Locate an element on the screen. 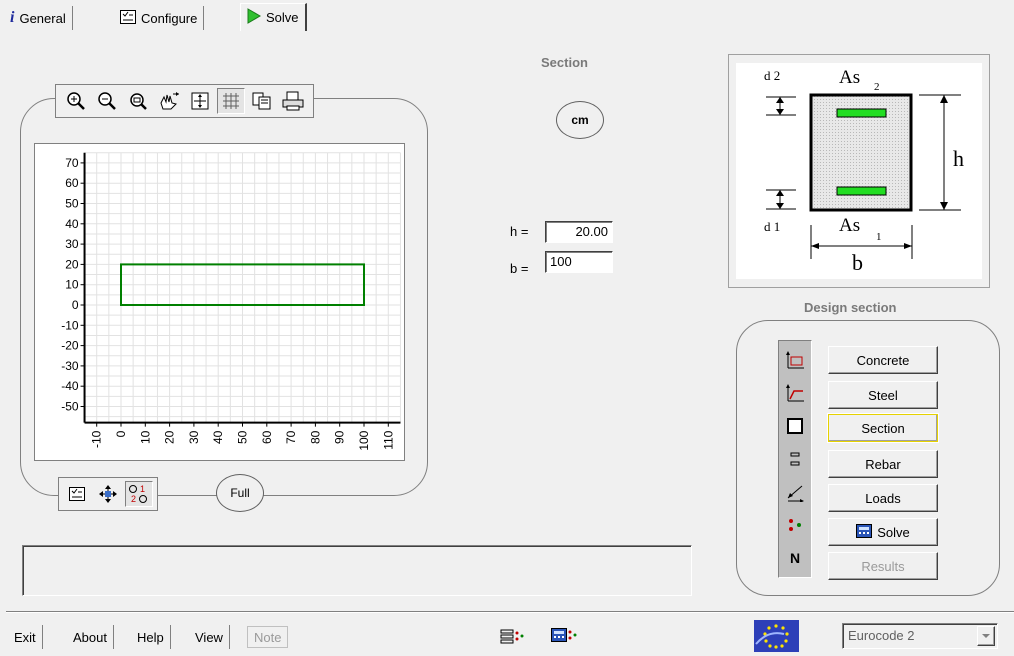 Image resolution: width=1014 pixels, height=656 pixels. solve-button-label: Solve is located at coordinates (893, 532).